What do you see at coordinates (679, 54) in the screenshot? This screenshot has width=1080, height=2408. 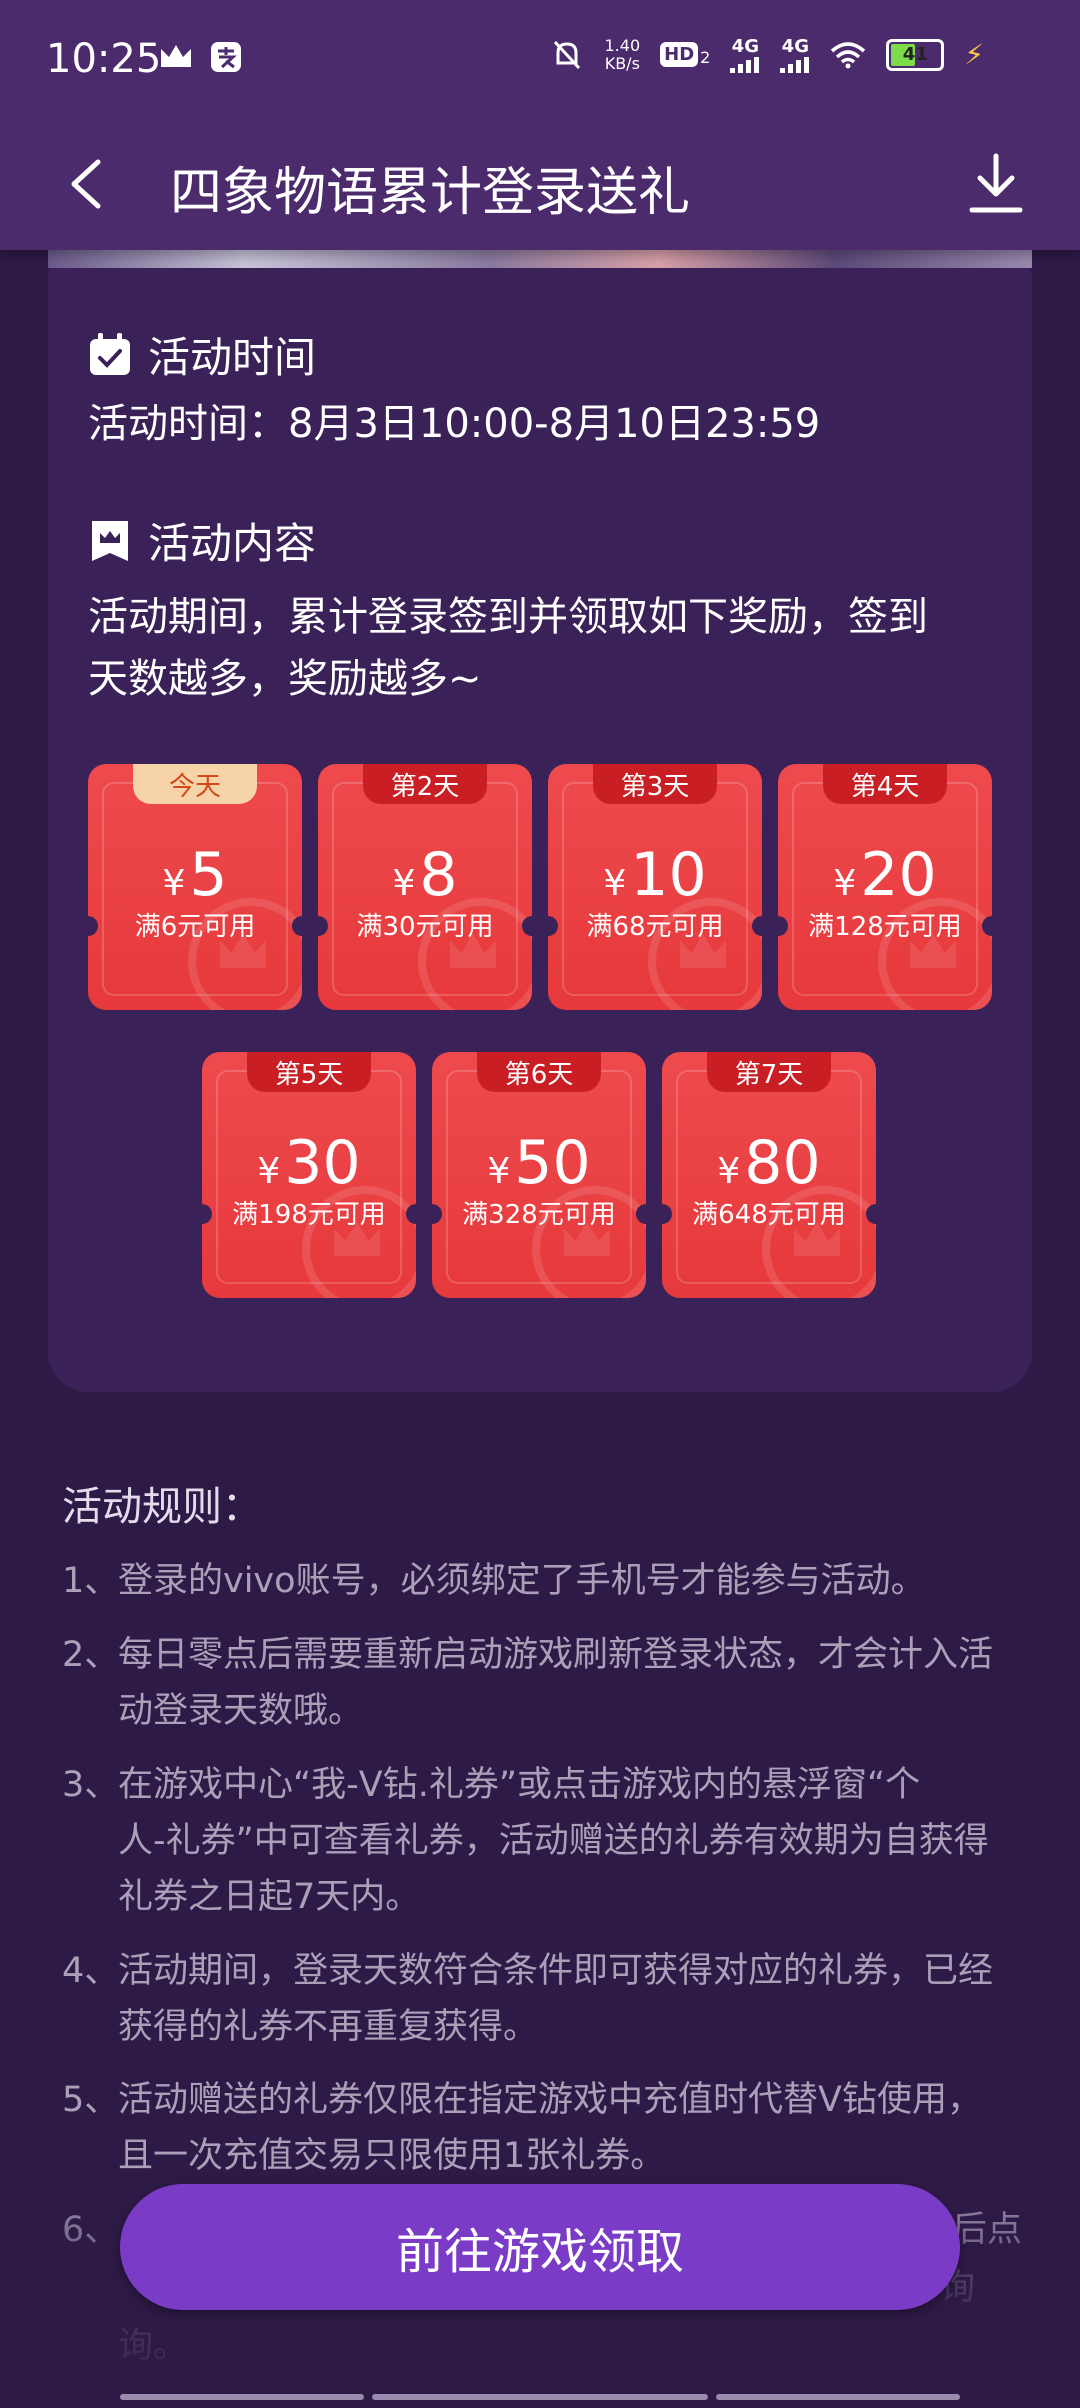 I see `hd-label: HD` at bounding box center [679, 54].